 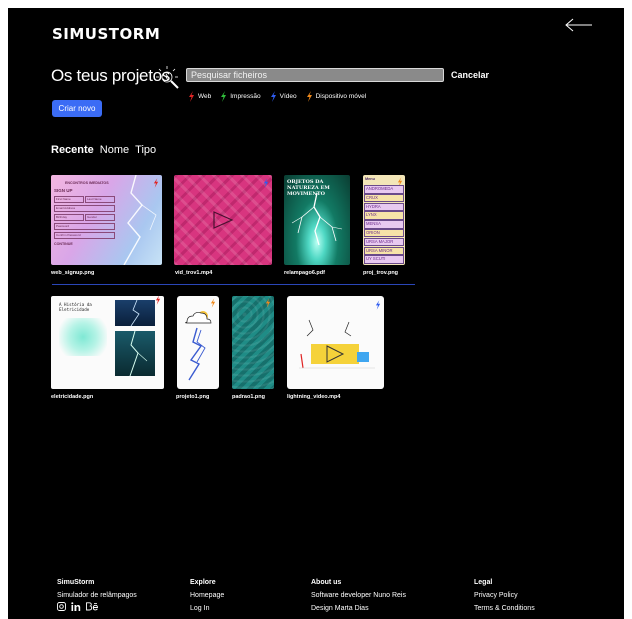 I want to click on project-name: relampago6.pdf, so click(x=304, y=273).